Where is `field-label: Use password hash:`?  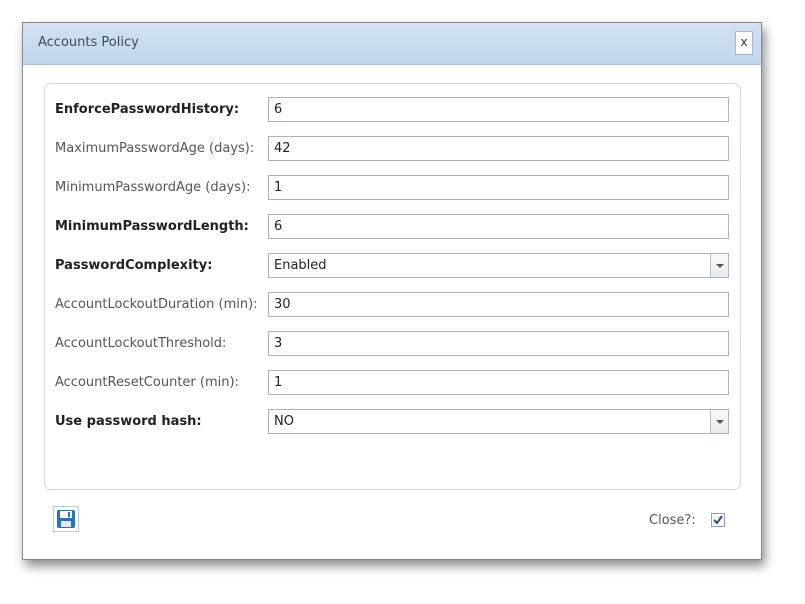
field-label: Use password hash: is located at coordinates (128, 421).